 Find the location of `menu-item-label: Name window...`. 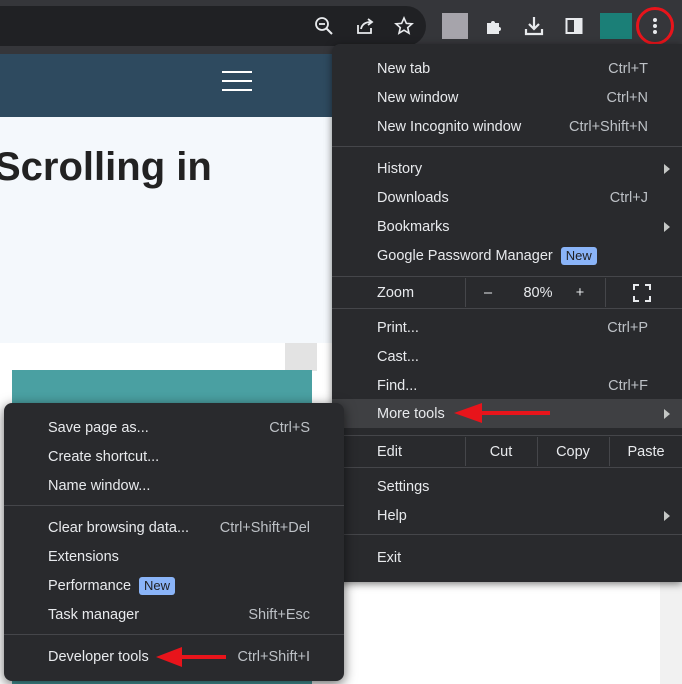

menu-item-label: Name window... is located at coordinates (99, 485).